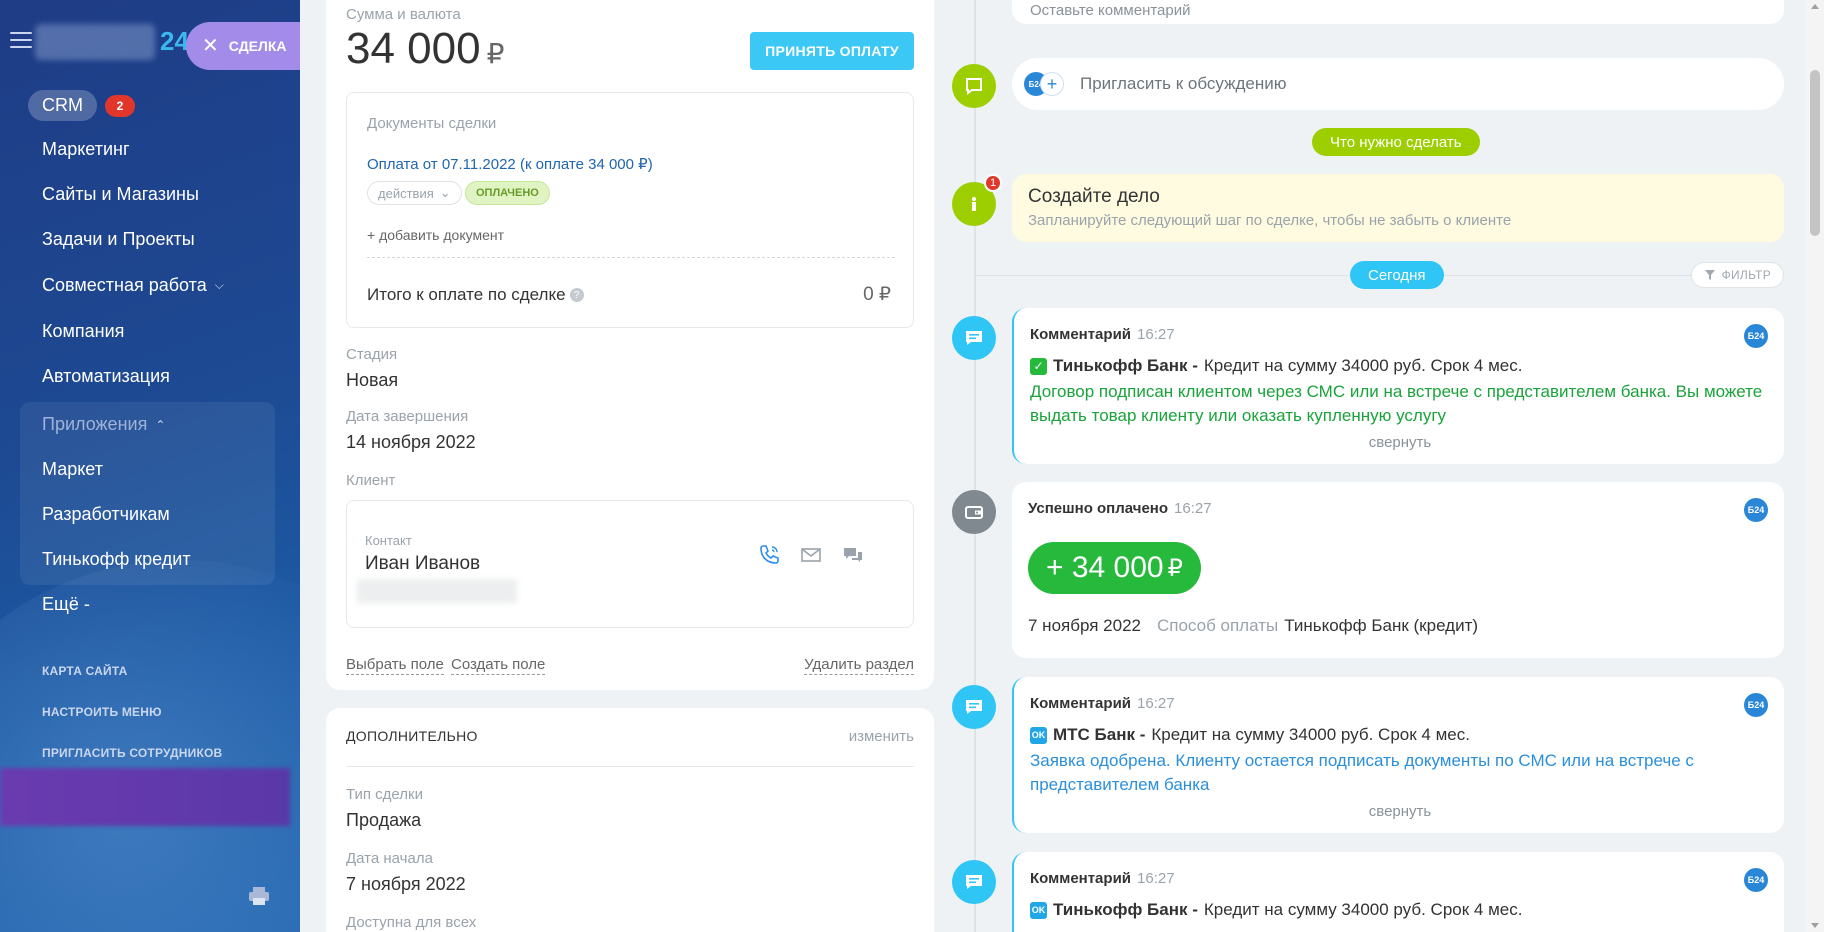  I want to click on sidebar-item-label: Задачи и Проекты, so click(118, 239).